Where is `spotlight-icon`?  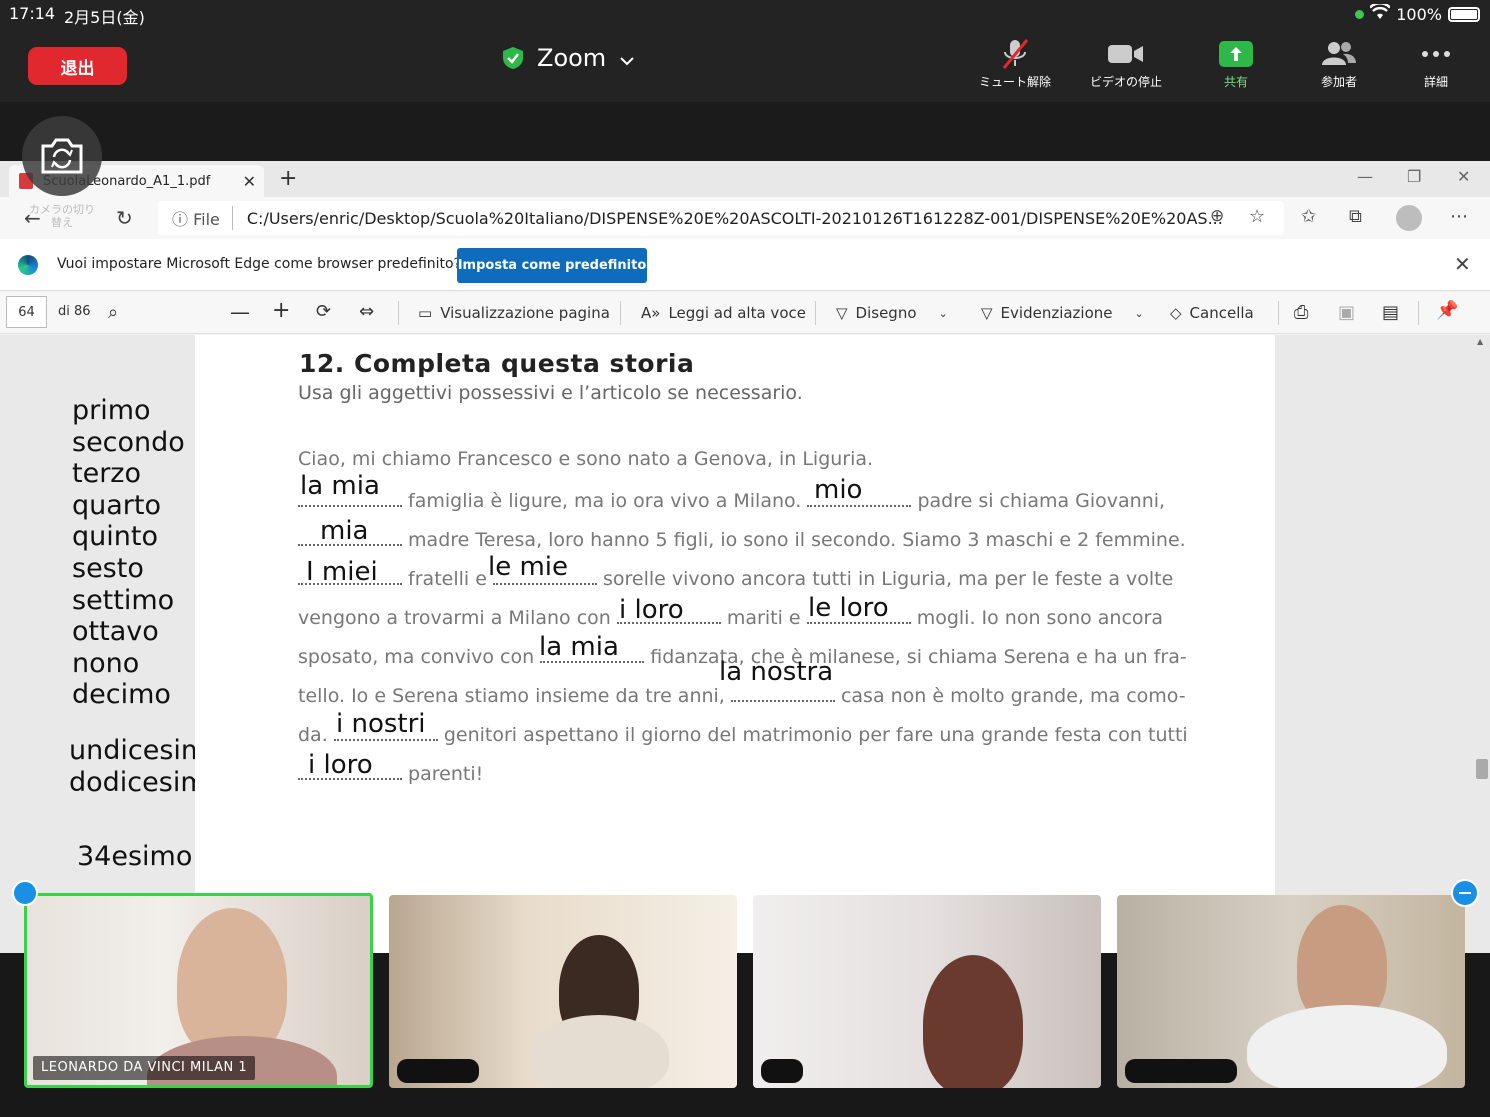 spotlight-icon is located at coordinates (25, 893).